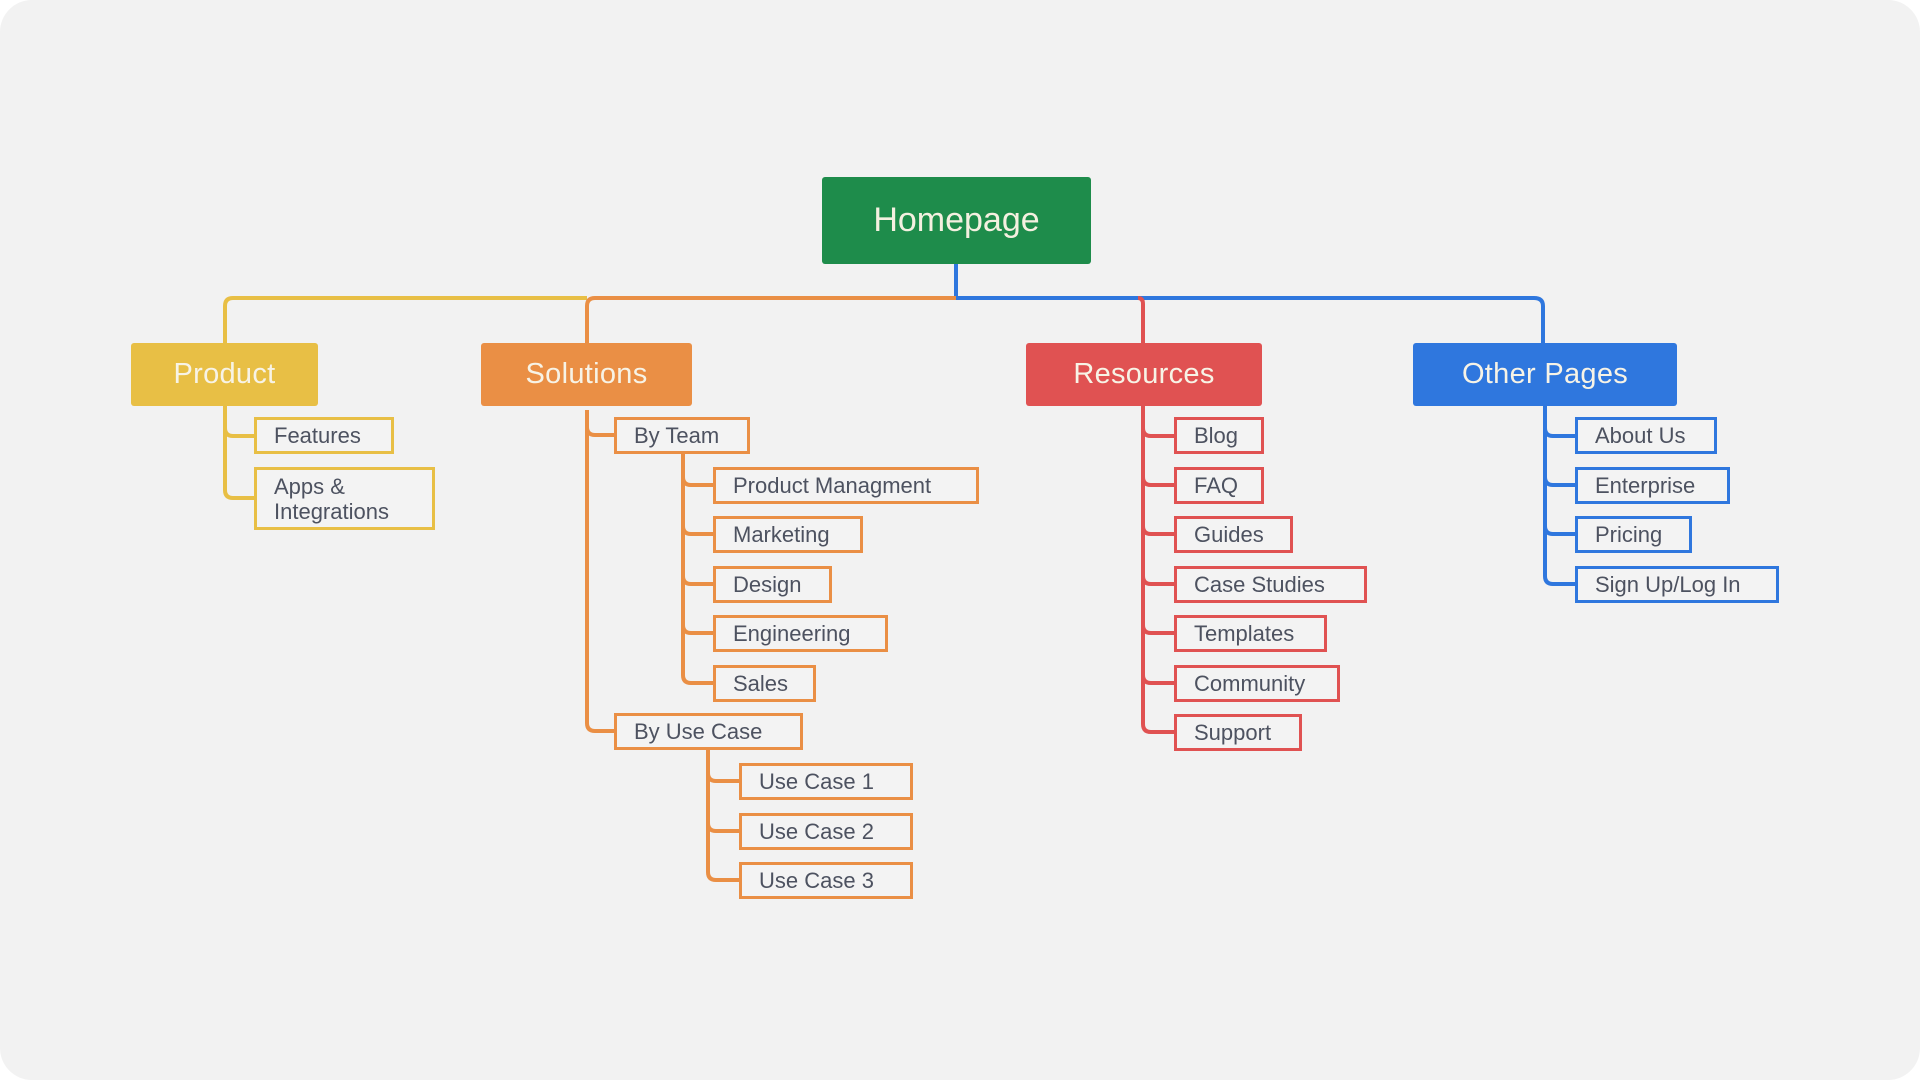 This screenshot has width=1920, height=1080. Describe the element at coordinates (816, 831) in the screenshot. I see `node-use-case-2-label: Use Case 2` at that location.